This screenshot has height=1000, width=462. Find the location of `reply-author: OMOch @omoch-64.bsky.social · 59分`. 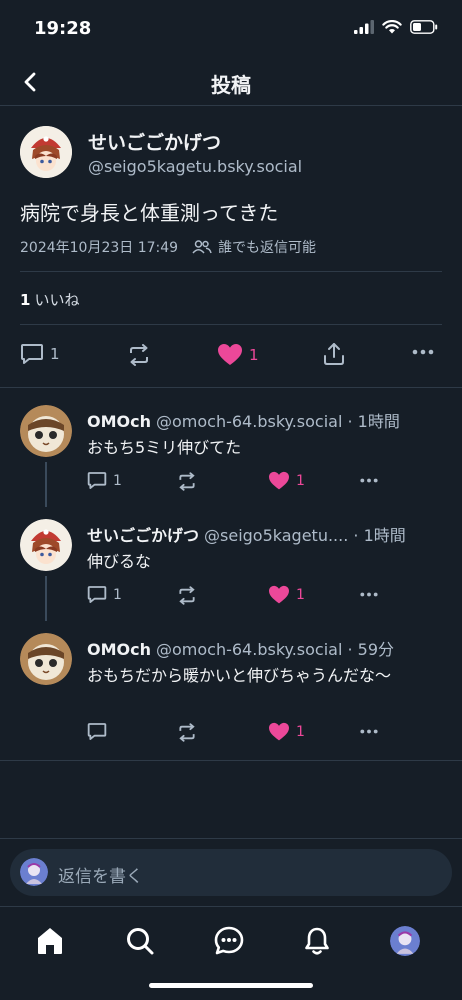

reply-author: OMOch @omoch-64.bsky.social · 59分 is located at coordinates (240, 648).